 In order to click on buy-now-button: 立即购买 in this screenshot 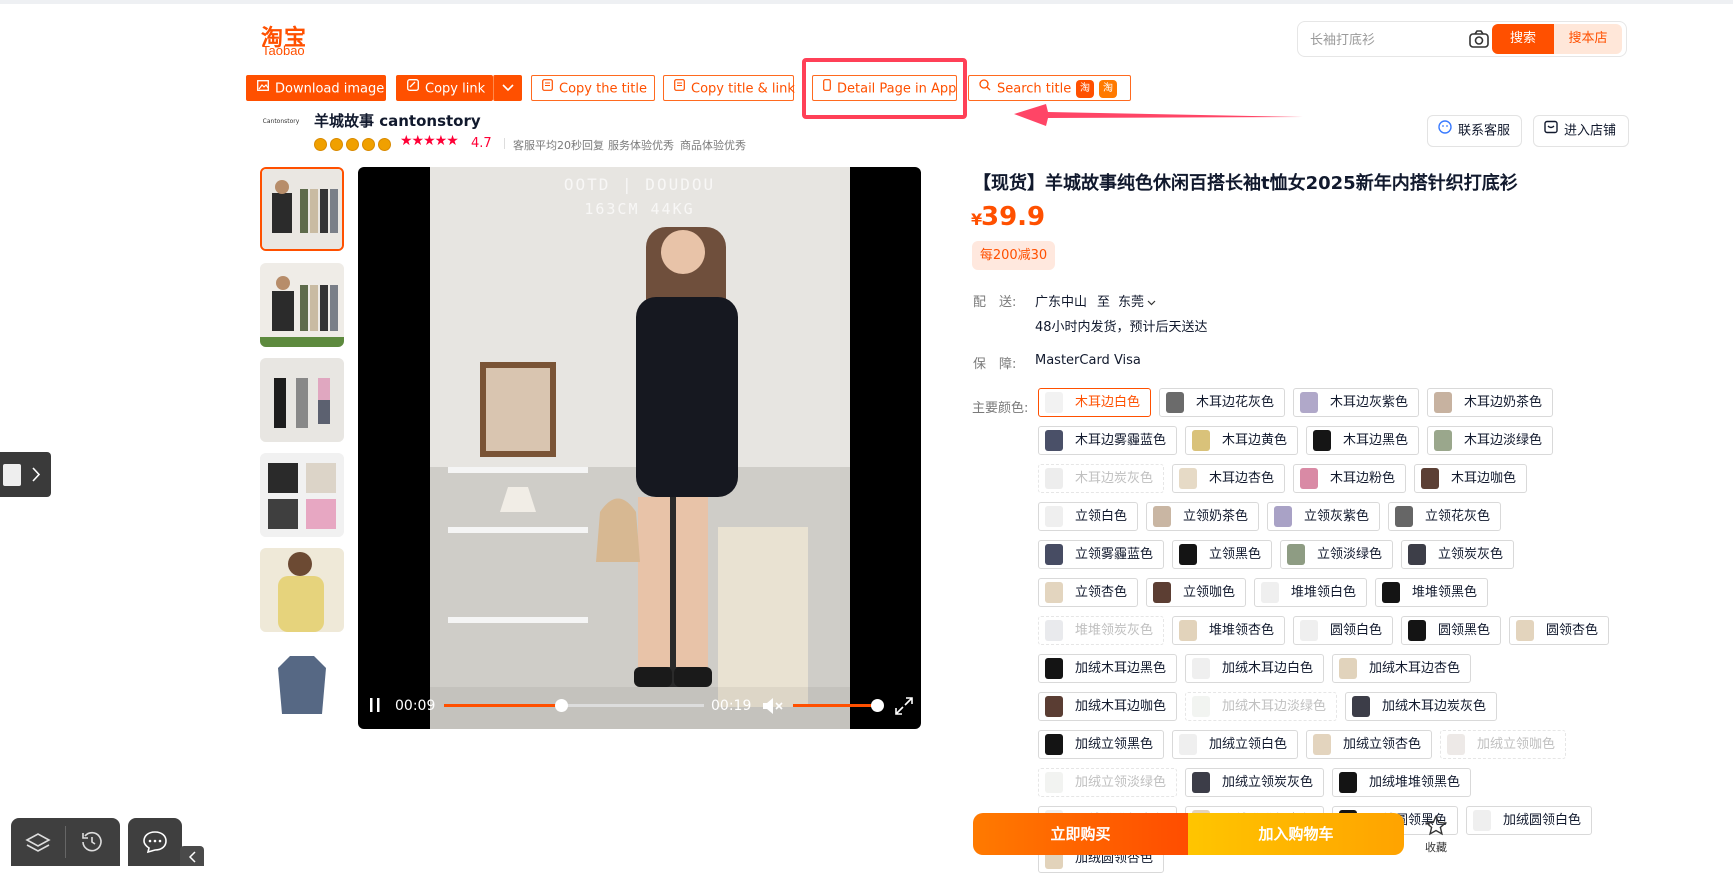, I will do `click(1080, 834)`.